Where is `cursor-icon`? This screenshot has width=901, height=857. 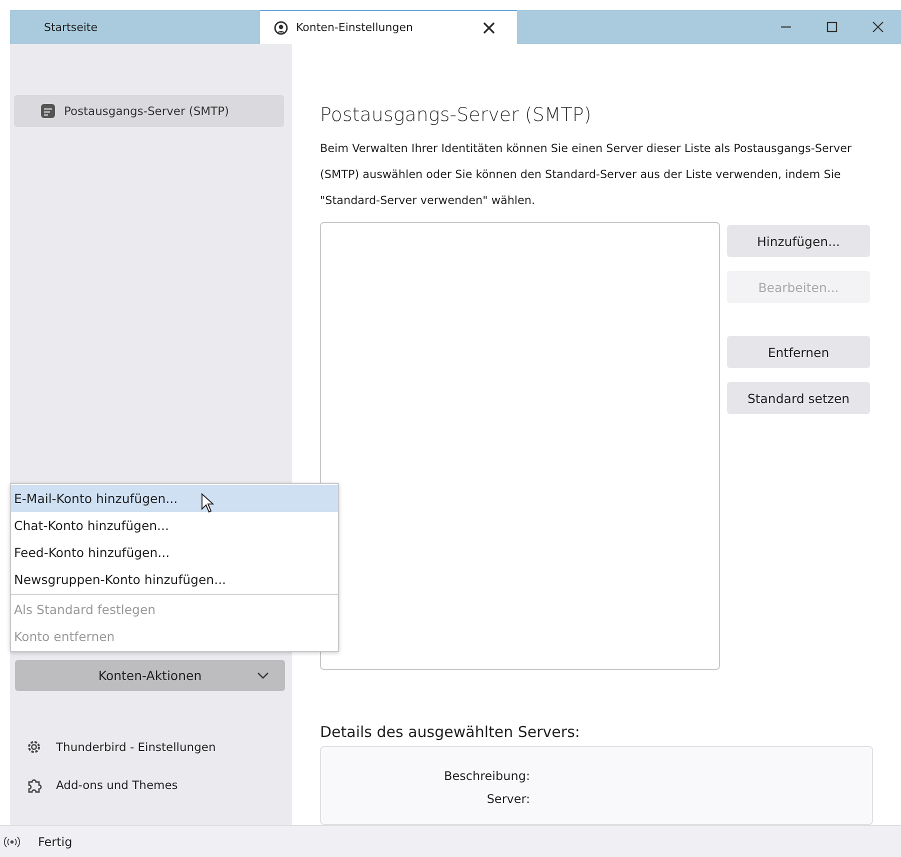
cursor-icon is located at coordinates (207, 503).